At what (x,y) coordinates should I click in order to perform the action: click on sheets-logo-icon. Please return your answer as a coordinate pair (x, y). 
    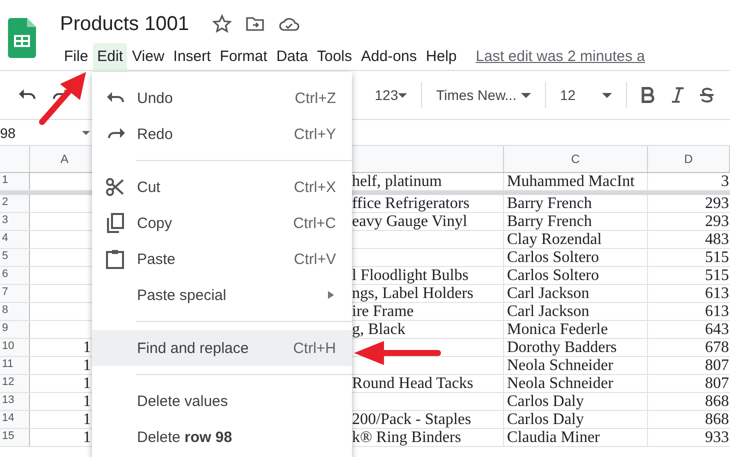
    Looking at the image, I should click on (22, 38).